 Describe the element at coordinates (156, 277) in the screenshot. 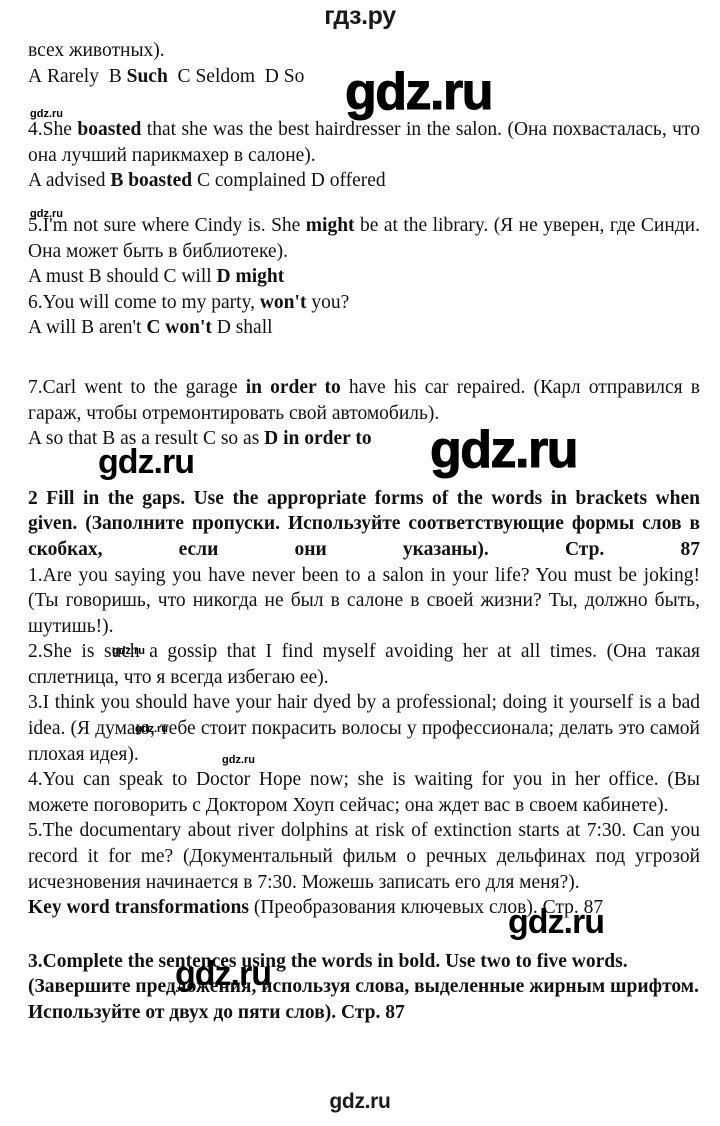

I see `question-5-options: A must B should C will D might` at that location.